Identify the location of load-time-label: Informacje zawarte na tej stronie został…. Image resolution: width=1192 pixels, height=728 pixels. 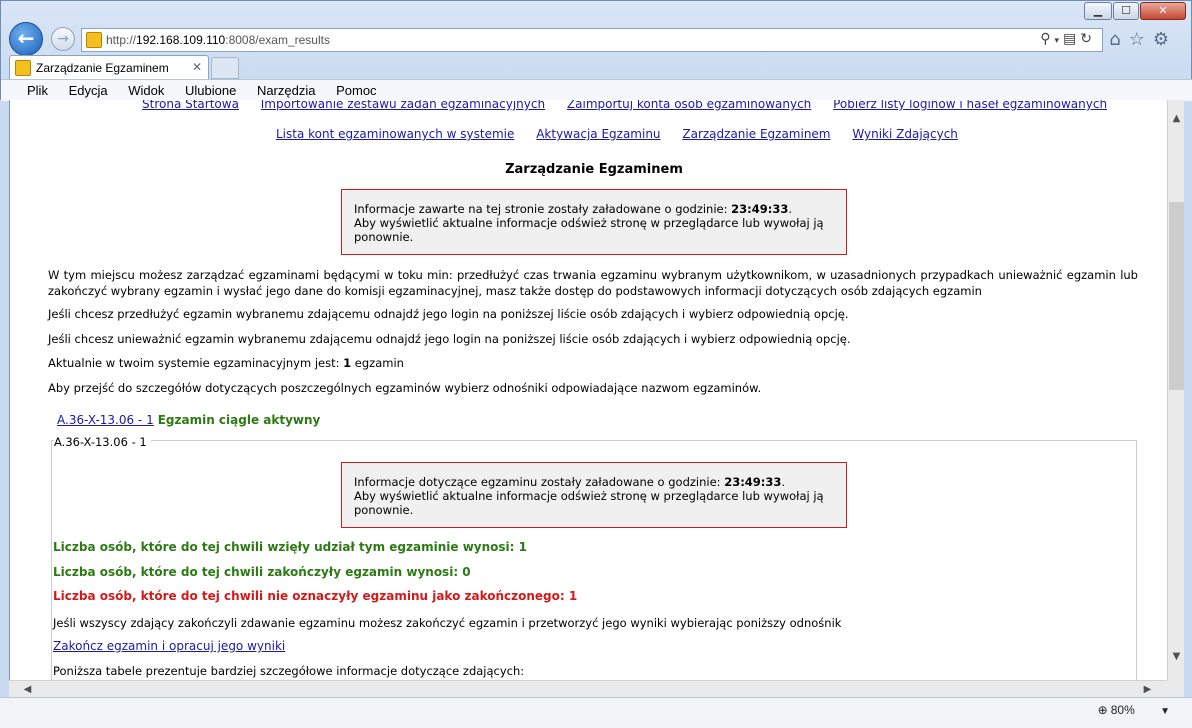
(543, 209).